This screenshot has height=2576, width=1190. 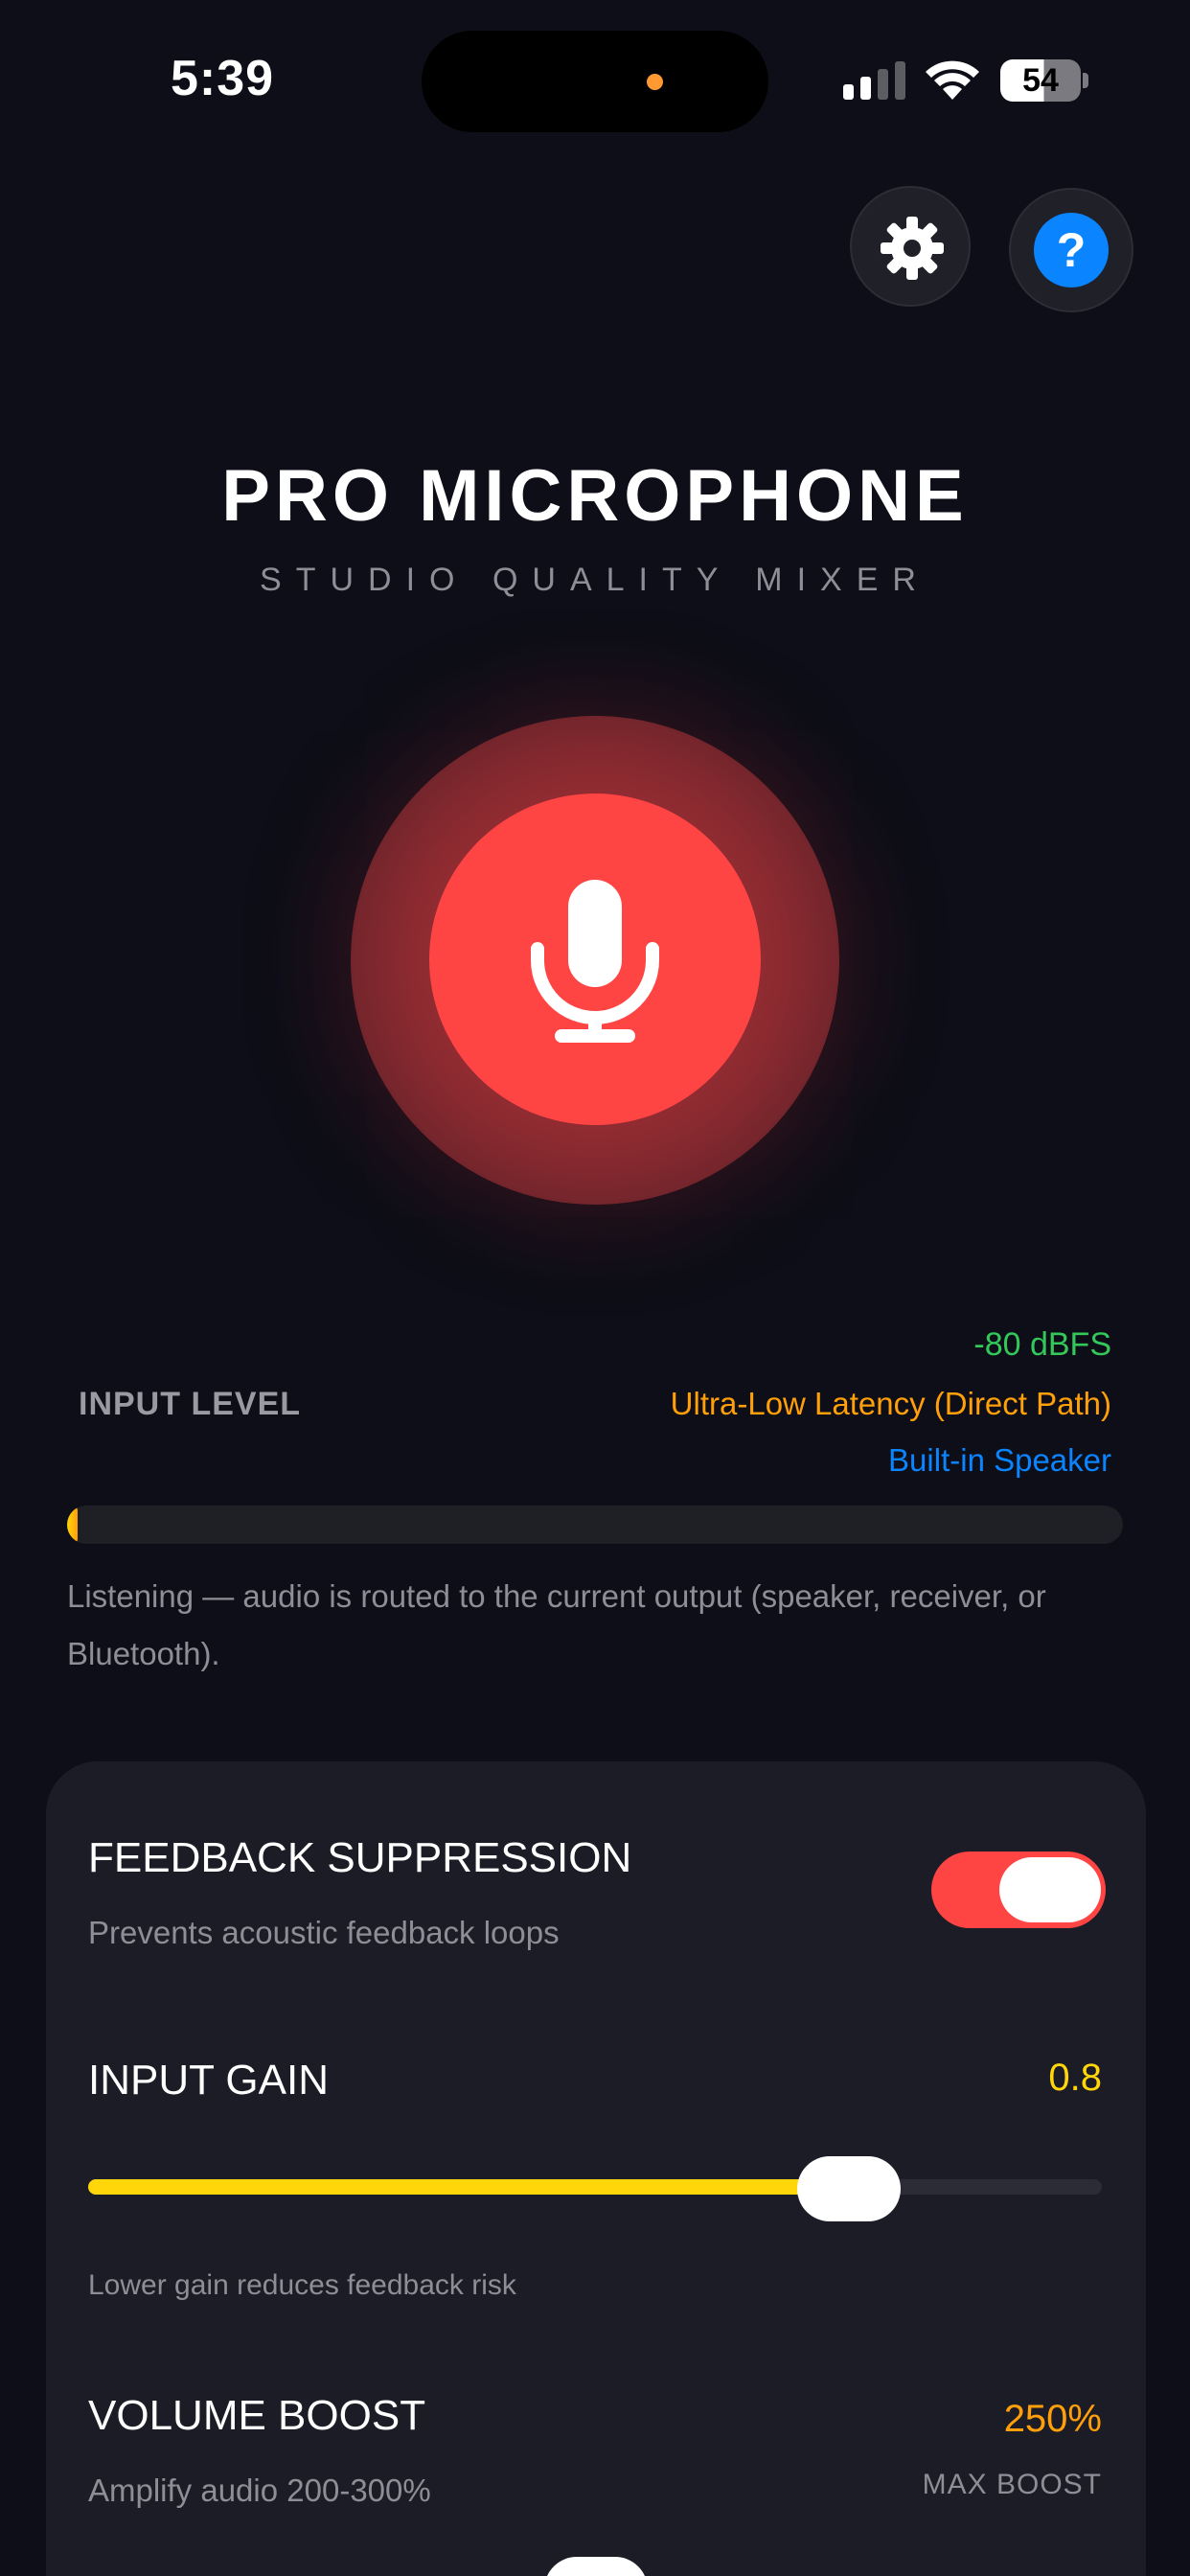 I want to click on help-button: ?, so click(x=1071, y=250).